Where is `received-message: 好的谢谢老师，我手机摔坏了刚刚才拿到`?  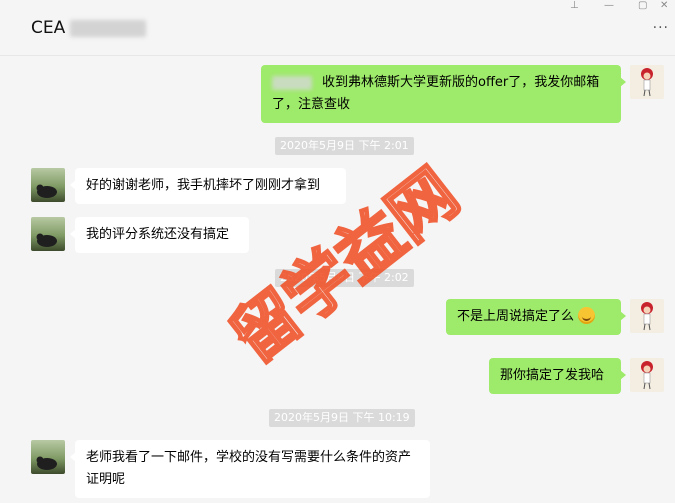 received-message: 好的谢谢老师，我手机摔坏了刚刚才拿到 is located at coordinates (208, 186).